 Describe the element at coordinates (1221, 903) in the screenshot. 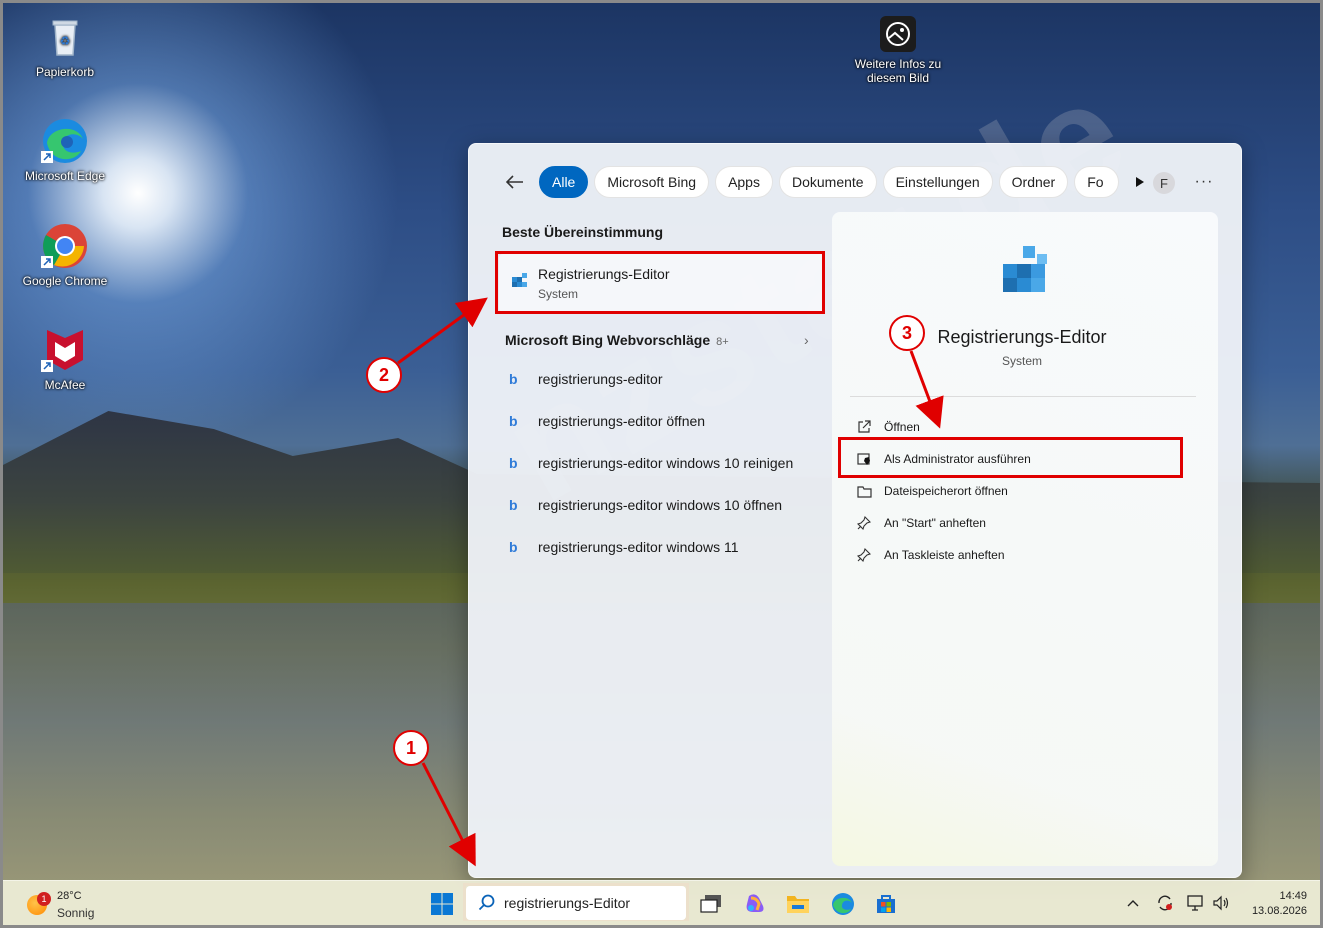

I see `volume-icon` at that location.